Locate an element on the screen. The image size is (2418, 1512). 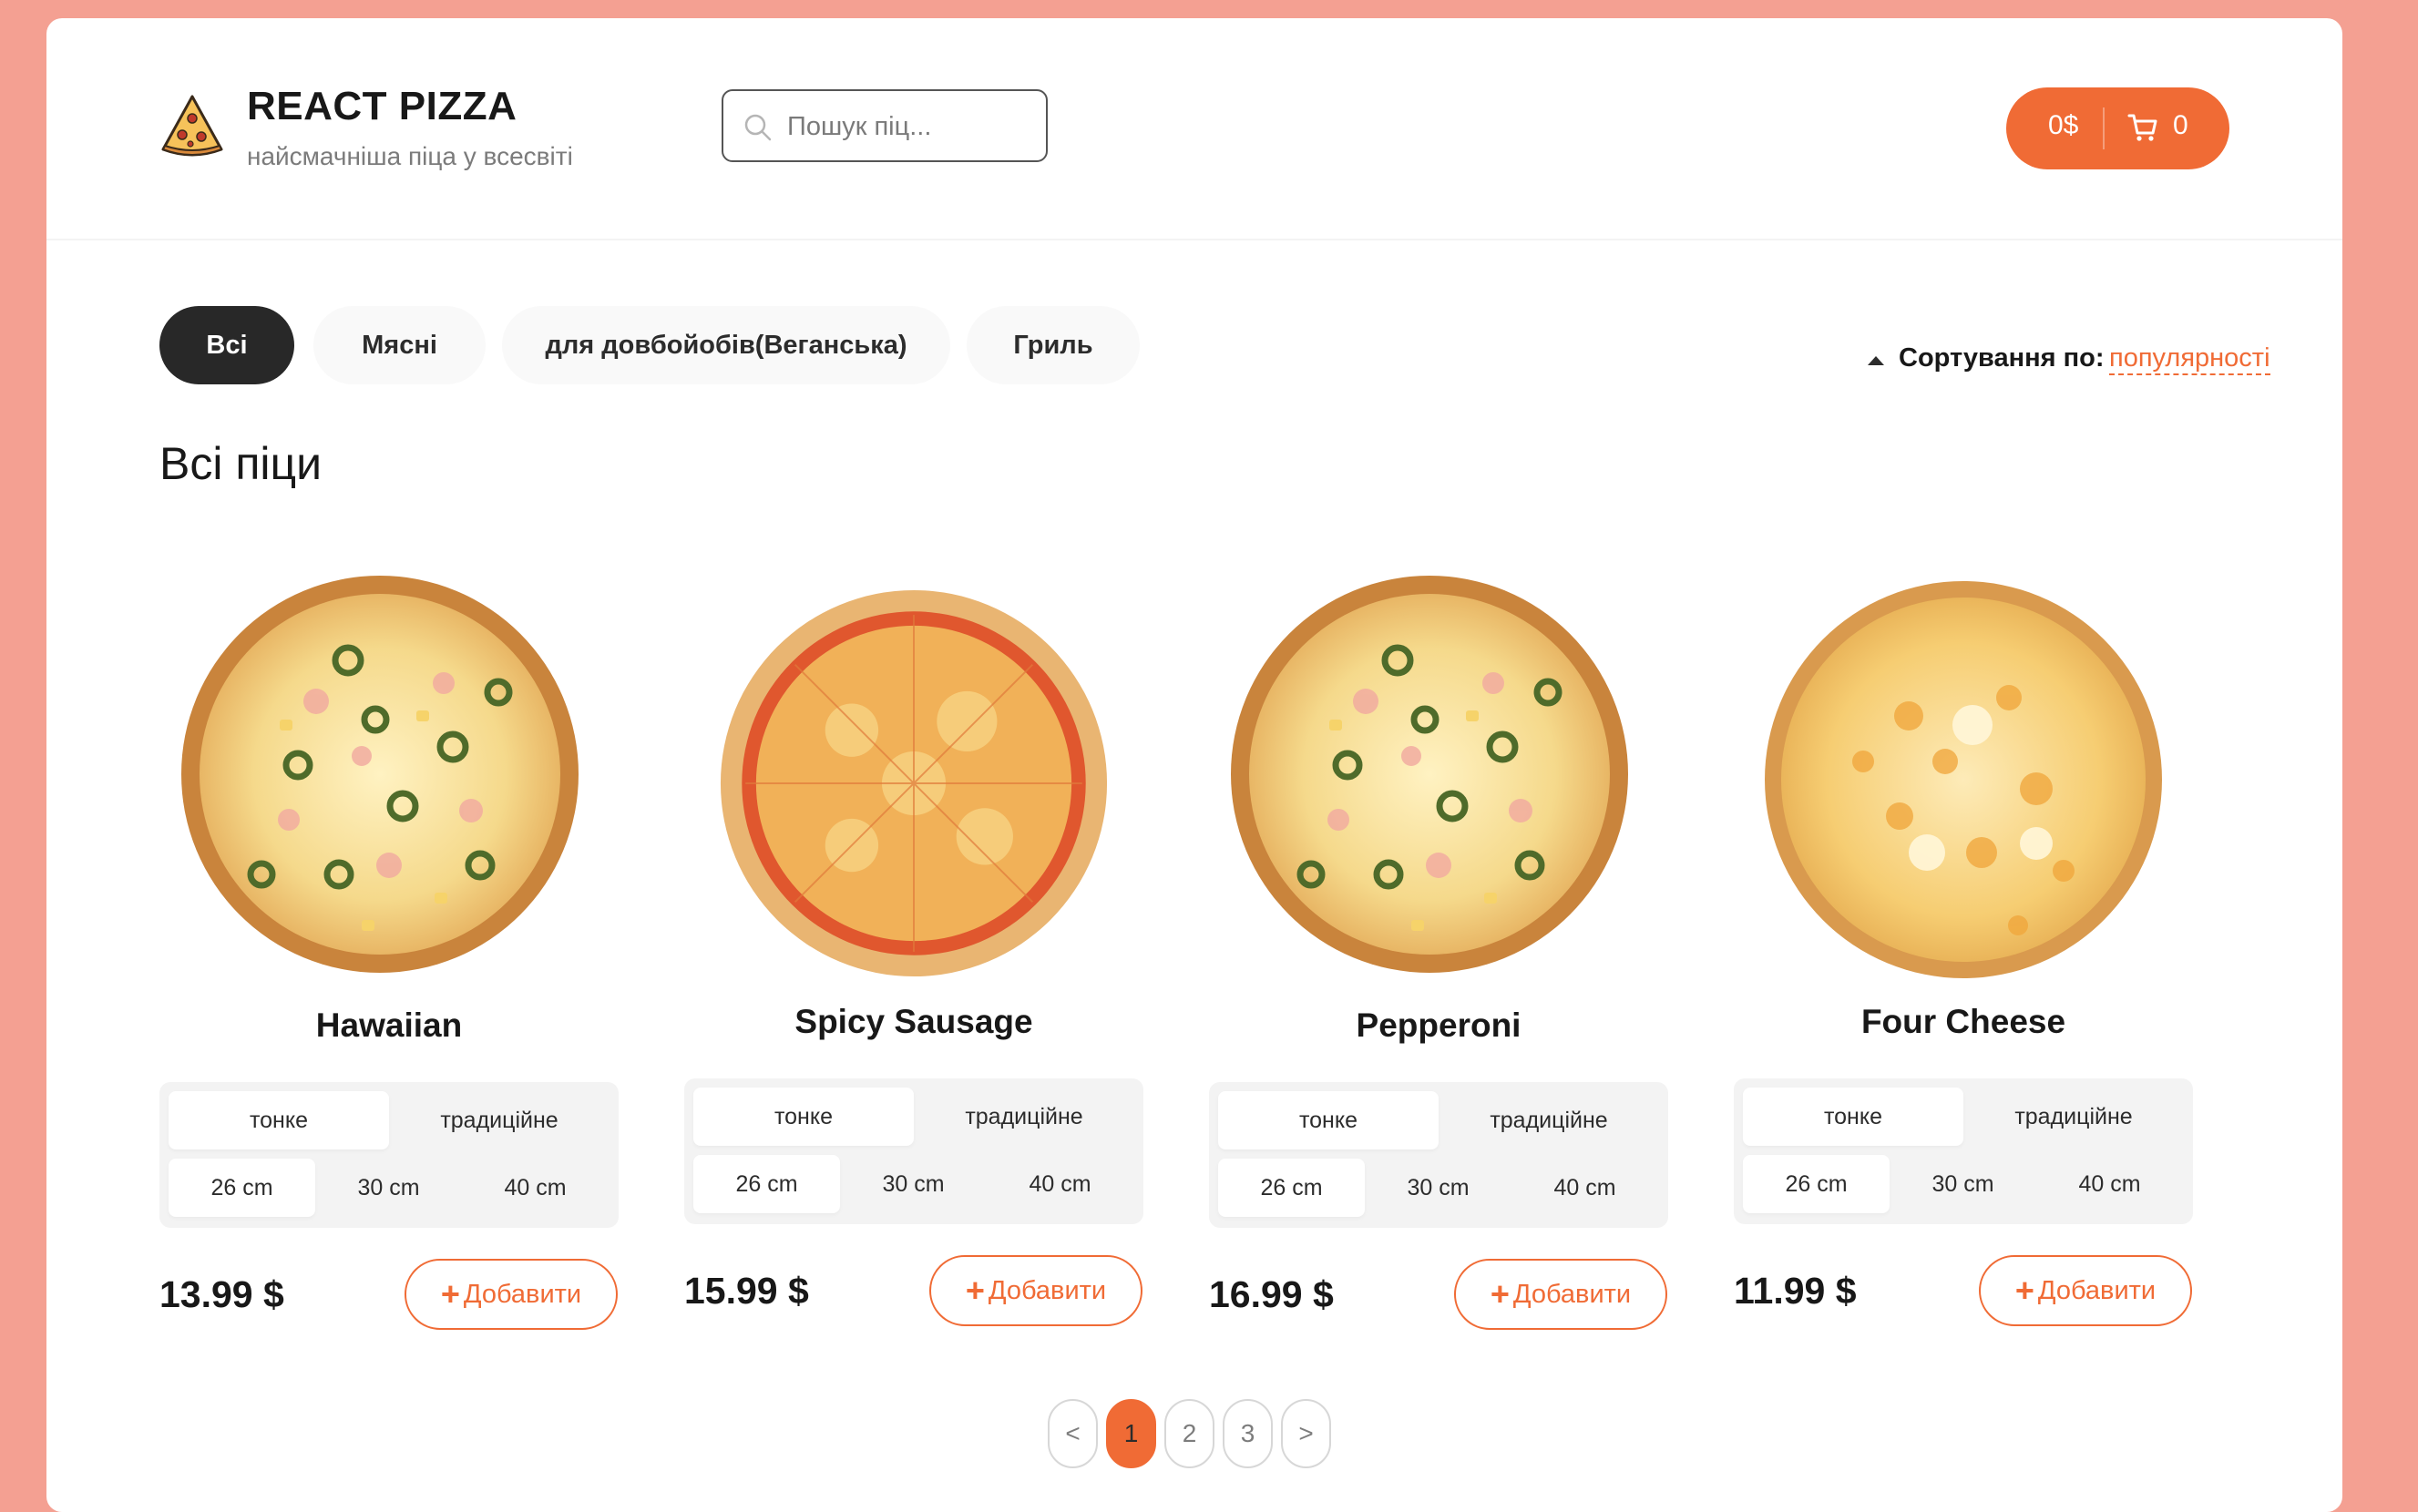
search-box is located at coordinates (885, 126).